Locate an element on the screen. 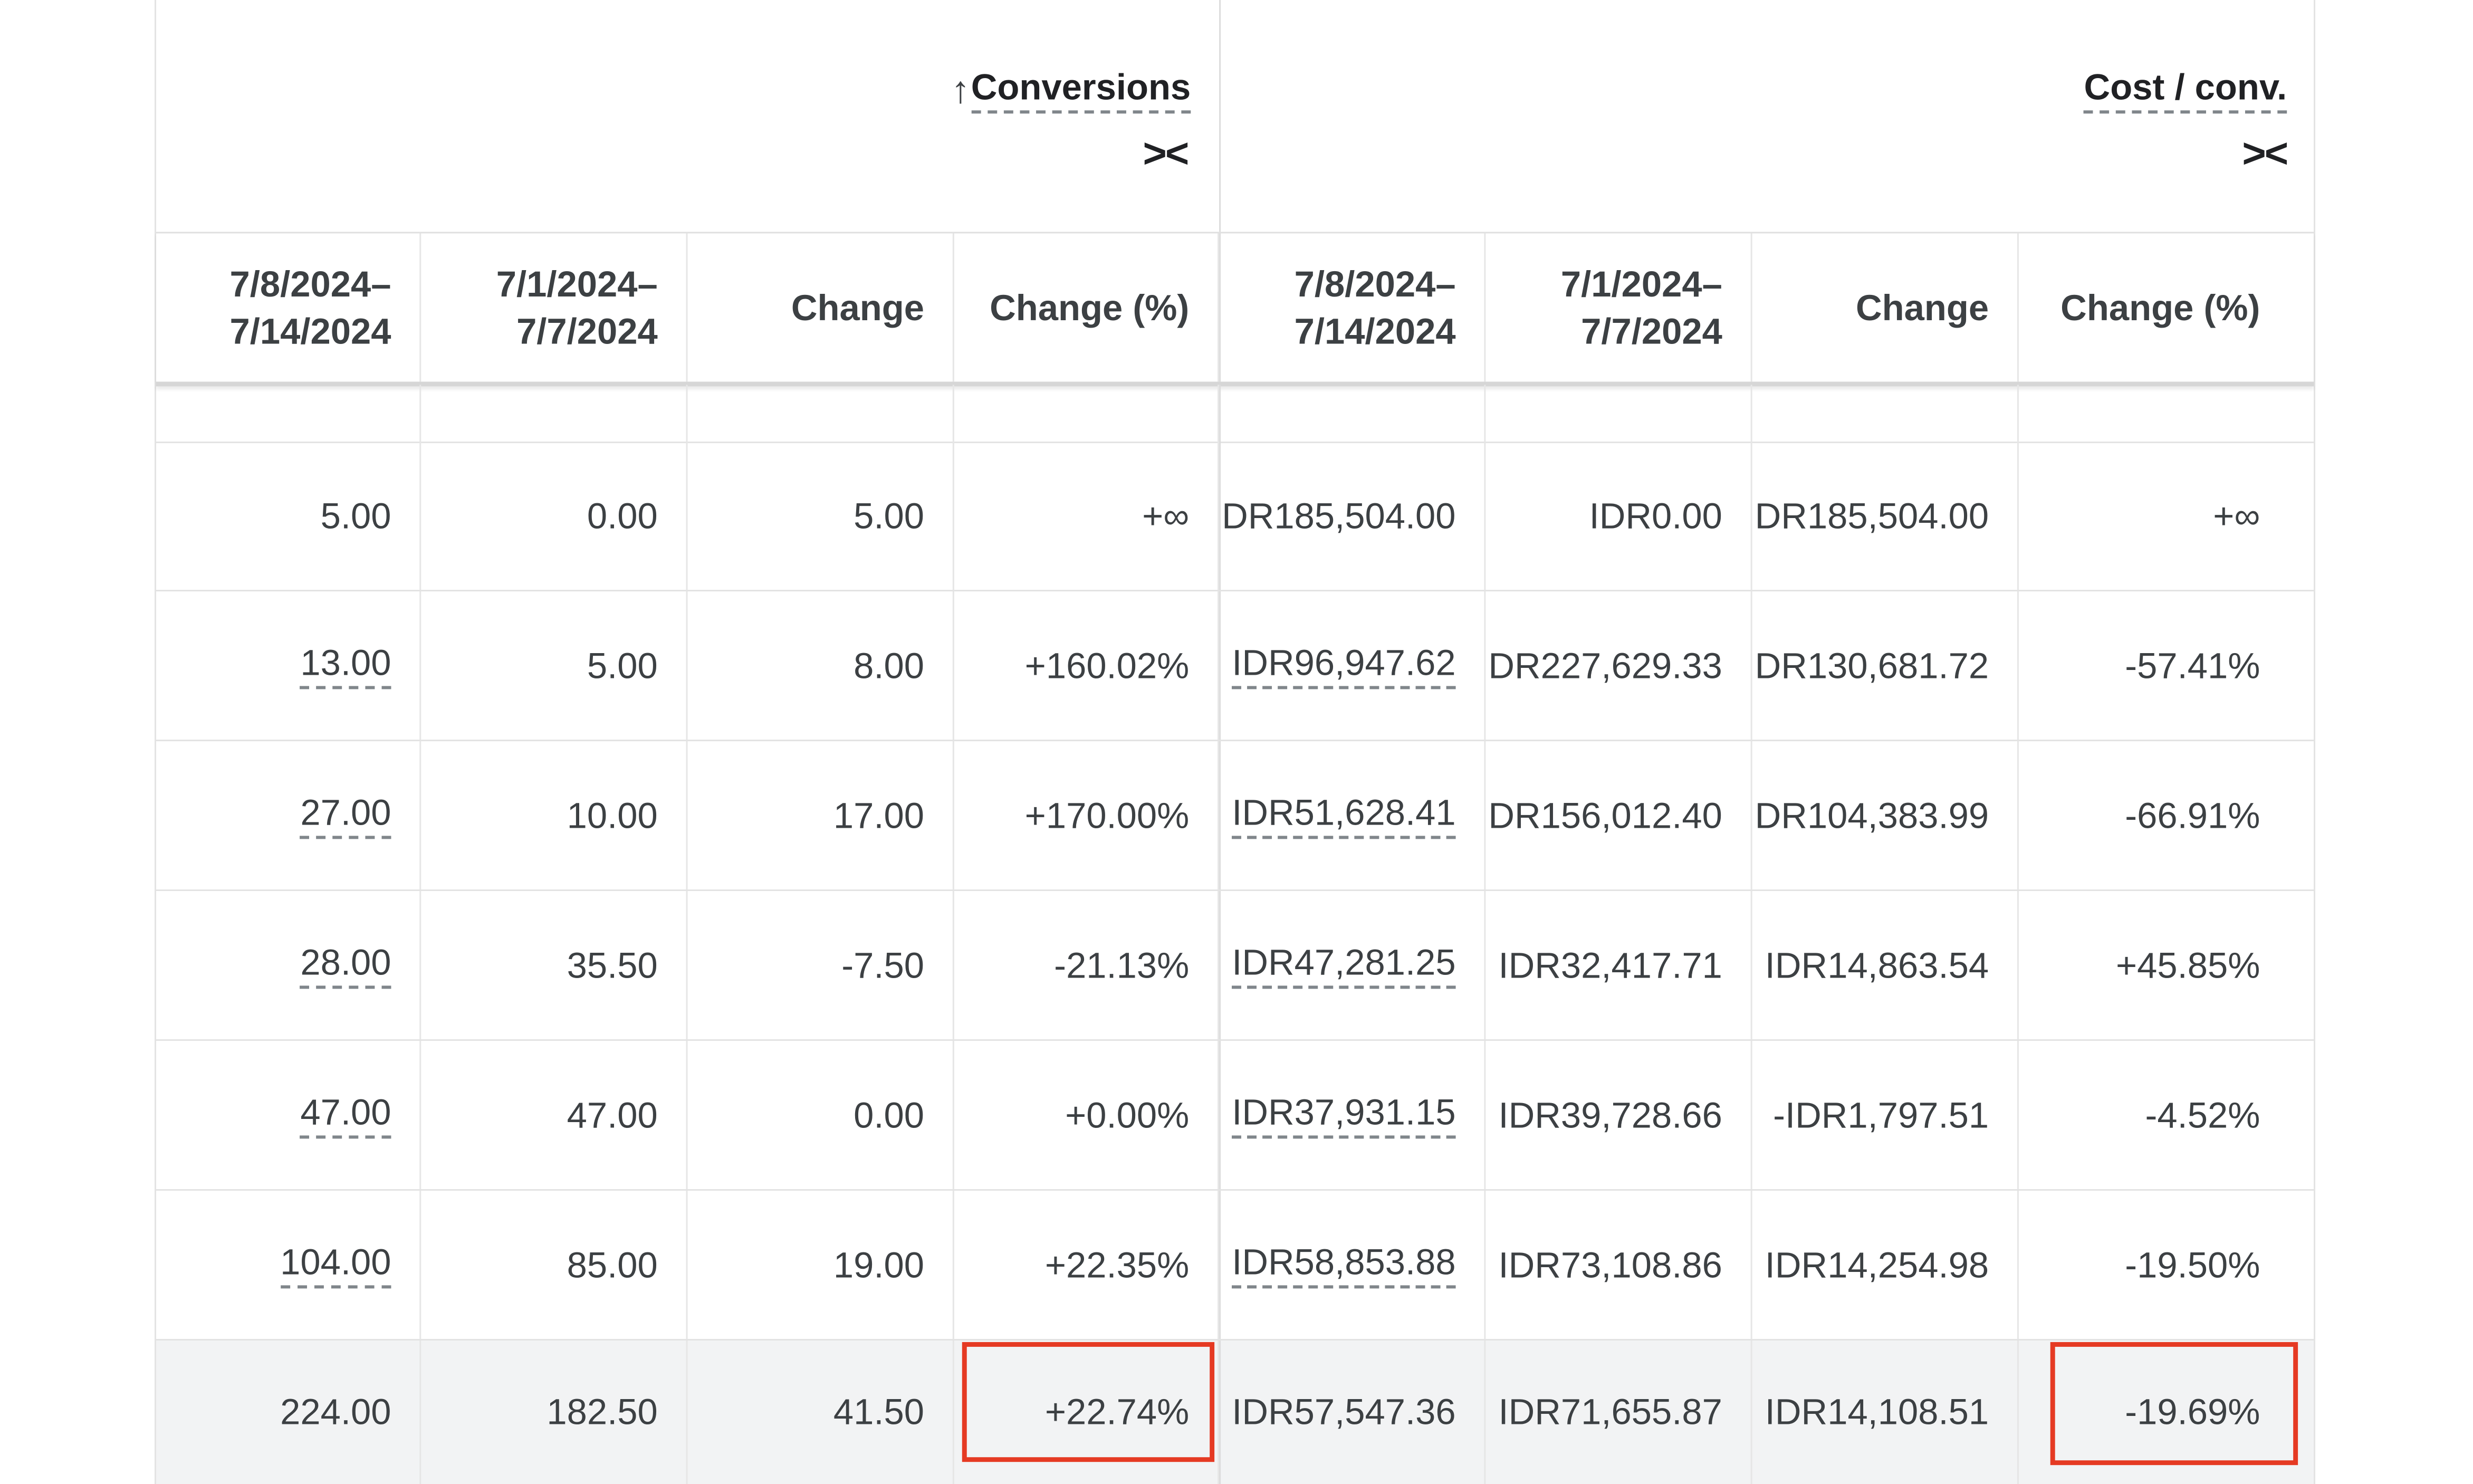 The width and height of the screenshot is (2473, 1484). table-cell: -66.91% is located at coordinates (2166, 815).